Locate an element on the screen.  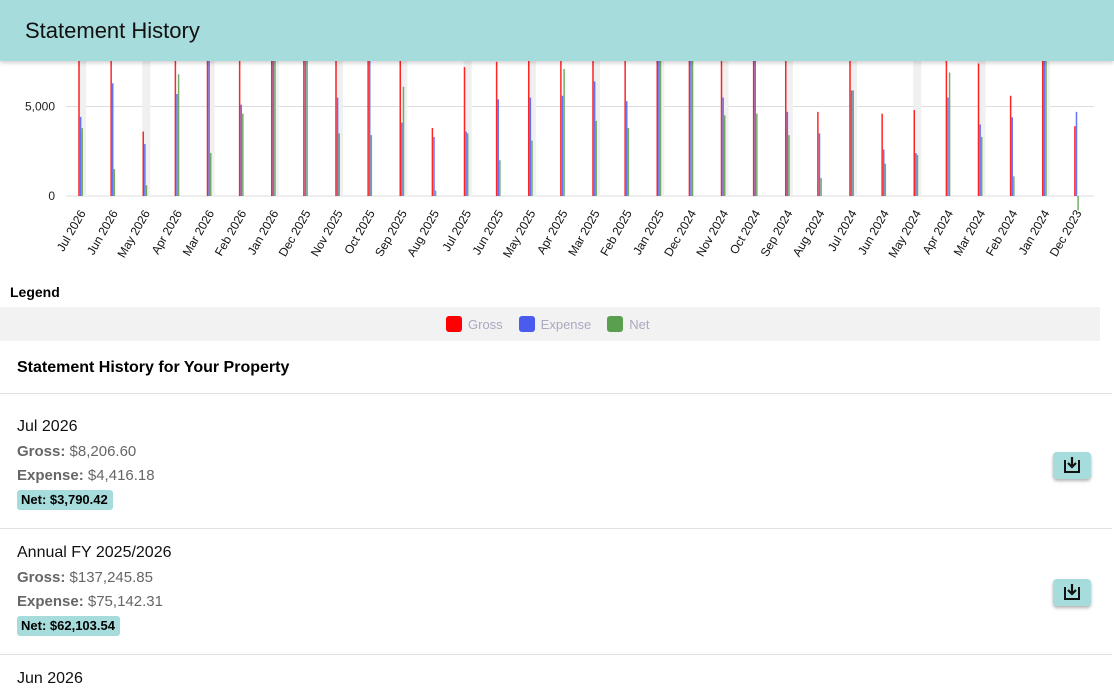
legend-swatch-net is located at coordinates (615, 324).